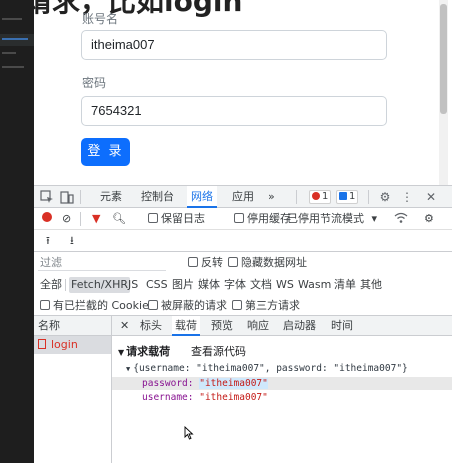  Describe the element at coordinates (258, 326) in the screenshot. I see `detail-tab-response: 响应` at that location.